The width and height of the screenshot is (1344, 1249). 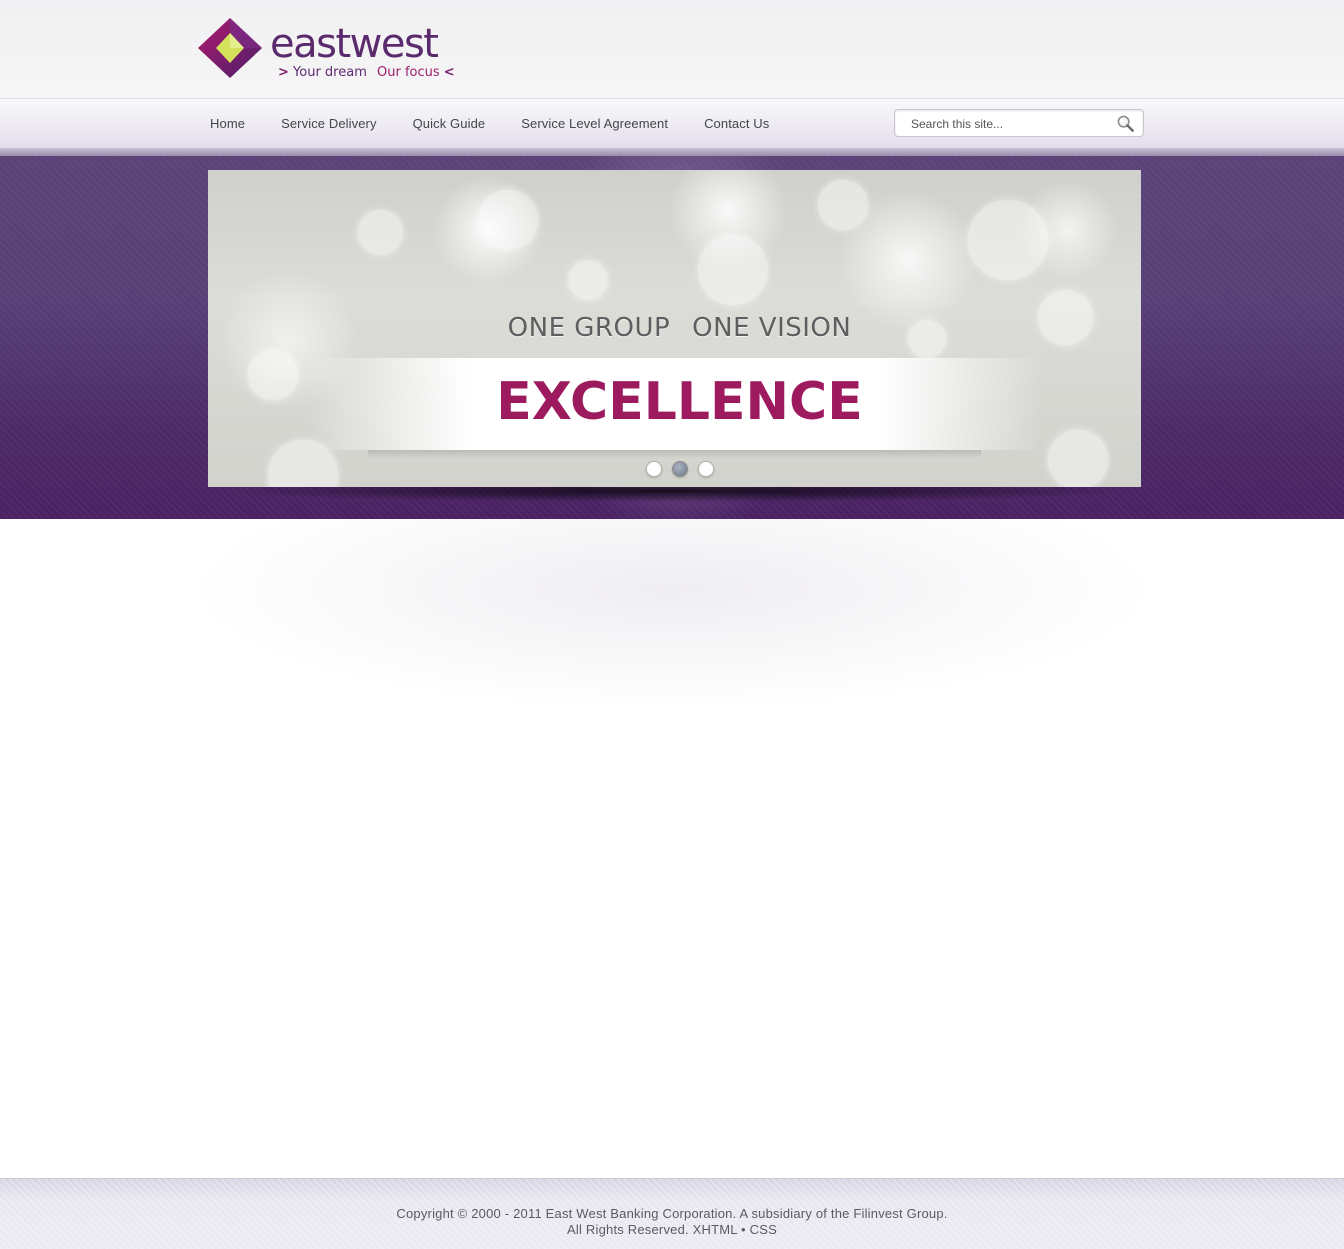 What do you see at coordinates (449, 72) in the screenshot?
I see `chevron-left-icon: <` at bounding box center [449, 72].